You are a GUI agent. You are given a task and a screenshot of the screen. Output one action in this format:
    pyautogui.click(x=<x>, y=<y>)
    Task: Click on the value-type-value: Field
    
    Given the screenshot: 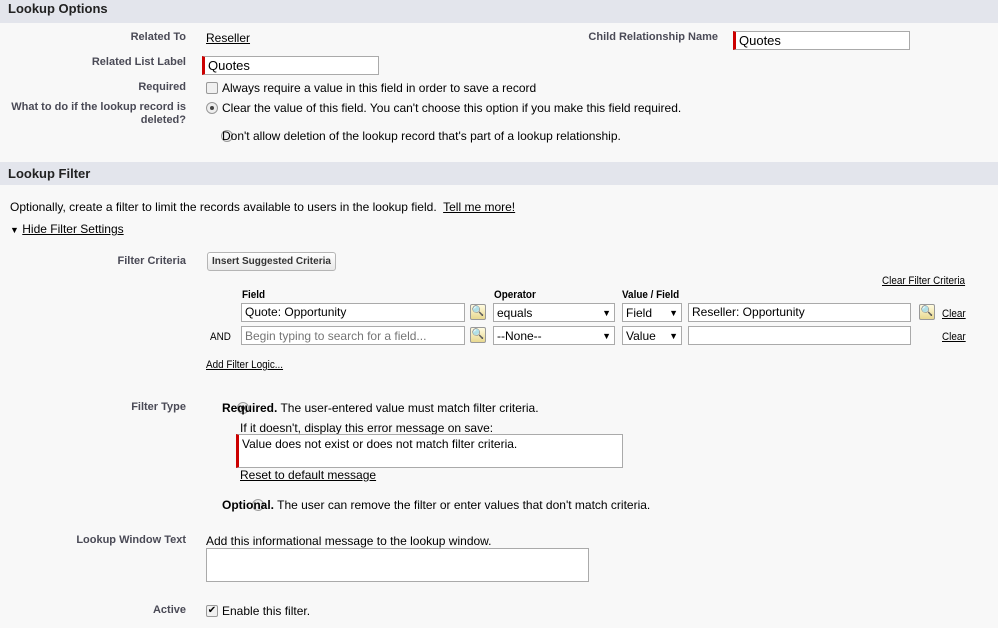 What is the action you would take?
    pyautogui.click(x=639, y=312)
    